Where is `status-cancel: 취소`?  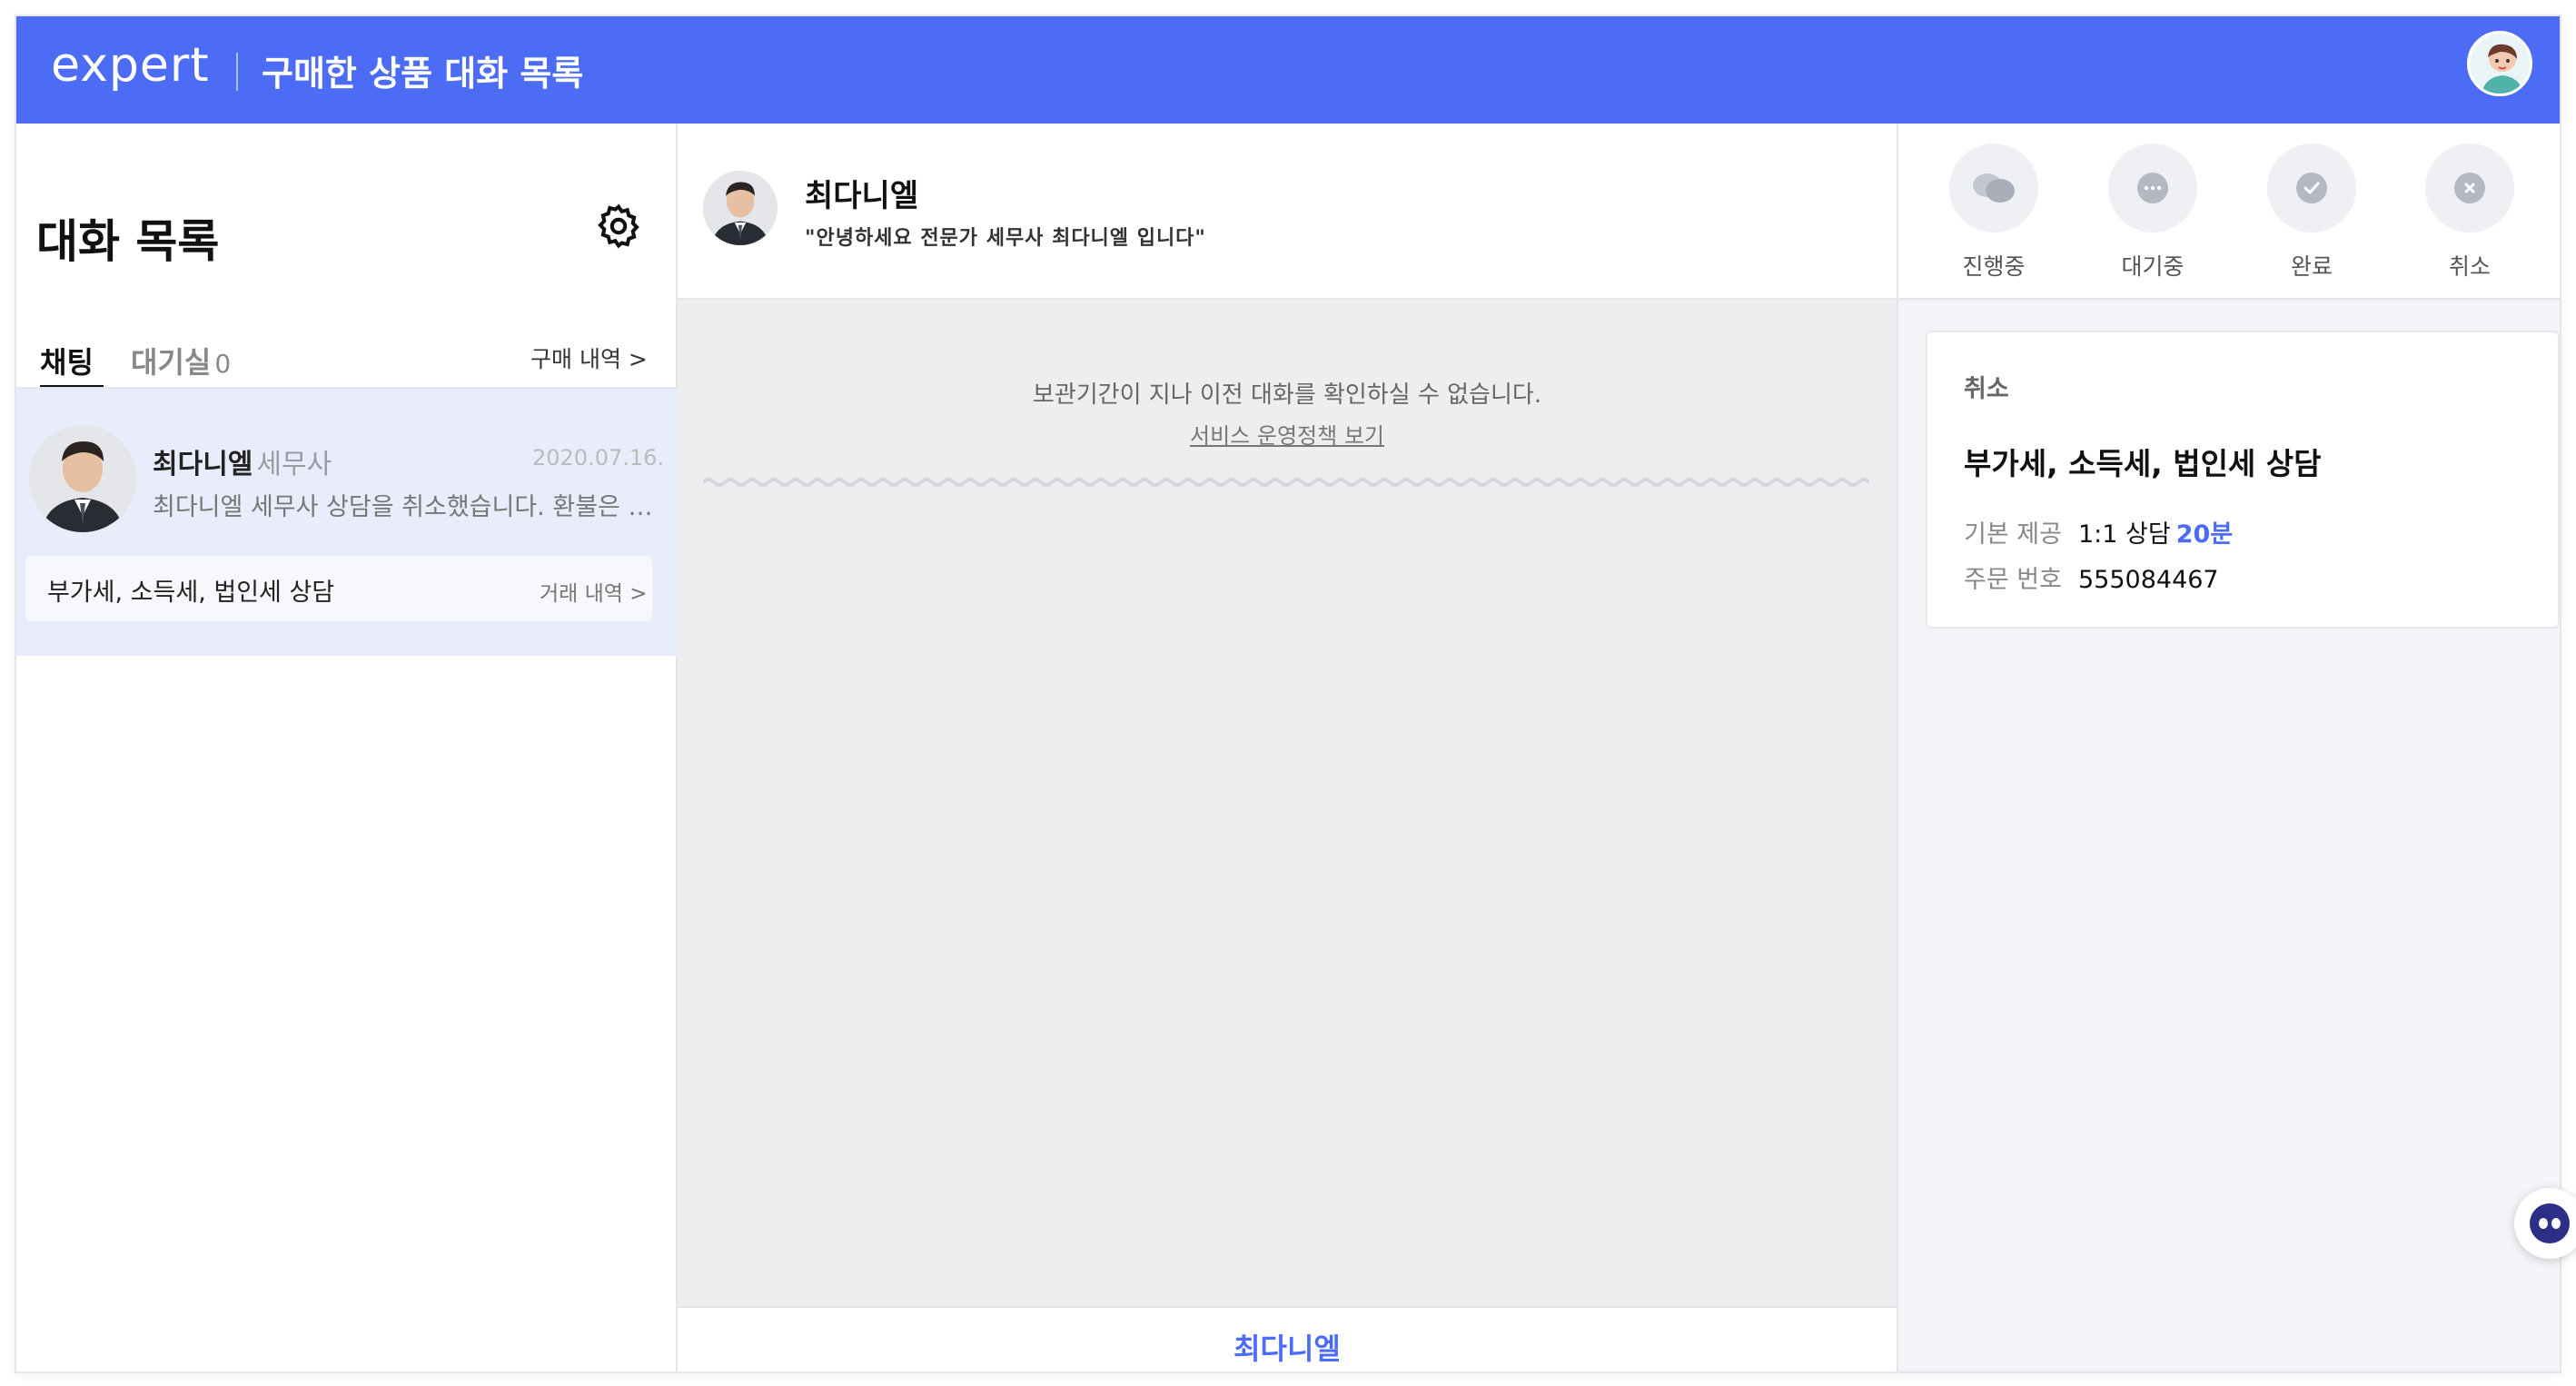 status-cancel: 취소 is located at coordinates (2470, 213).